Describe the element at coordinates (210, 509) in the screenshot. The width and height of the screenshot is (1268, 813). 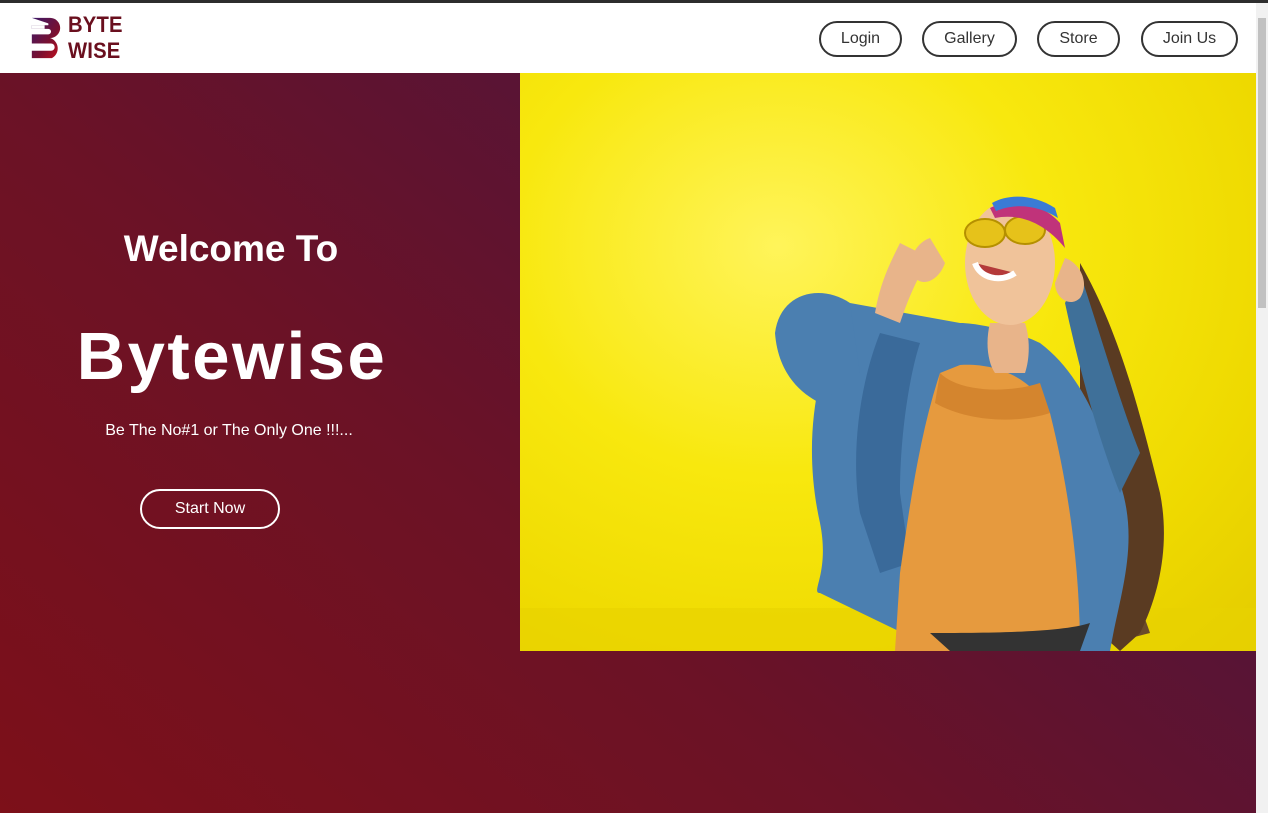
I see `start-now-button: Start Now` at that location.